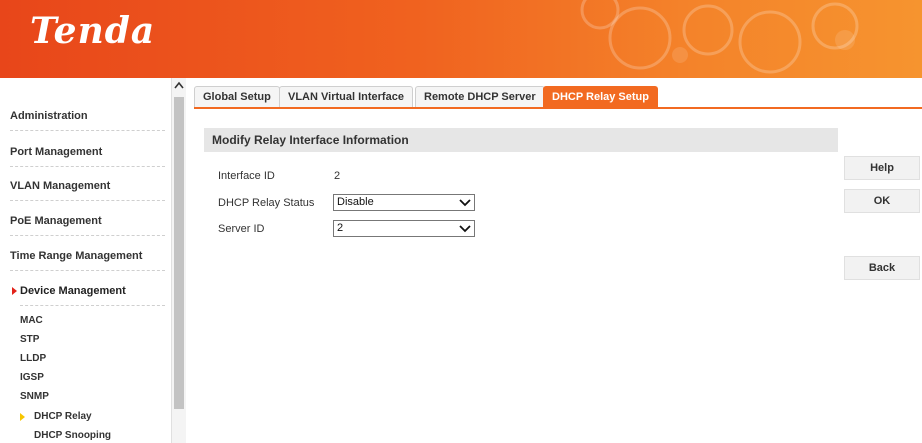  What do you see at coordinates (355, 202) in the screenshot?
I see `dhcp-relay-status-value: Disable` at bounding box center [355, 202].